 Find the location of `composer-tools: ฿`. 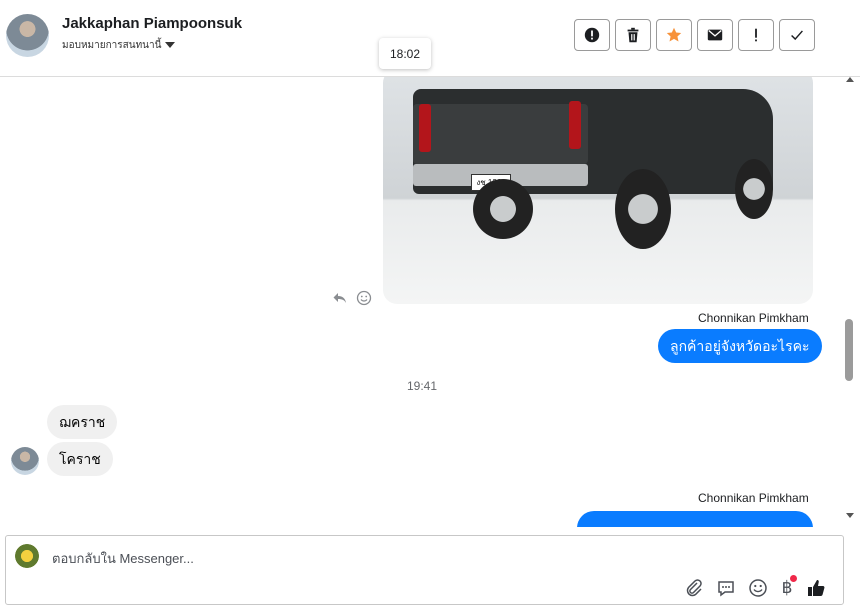

composer-tools: ฿ is located at coordinates (755, 586).